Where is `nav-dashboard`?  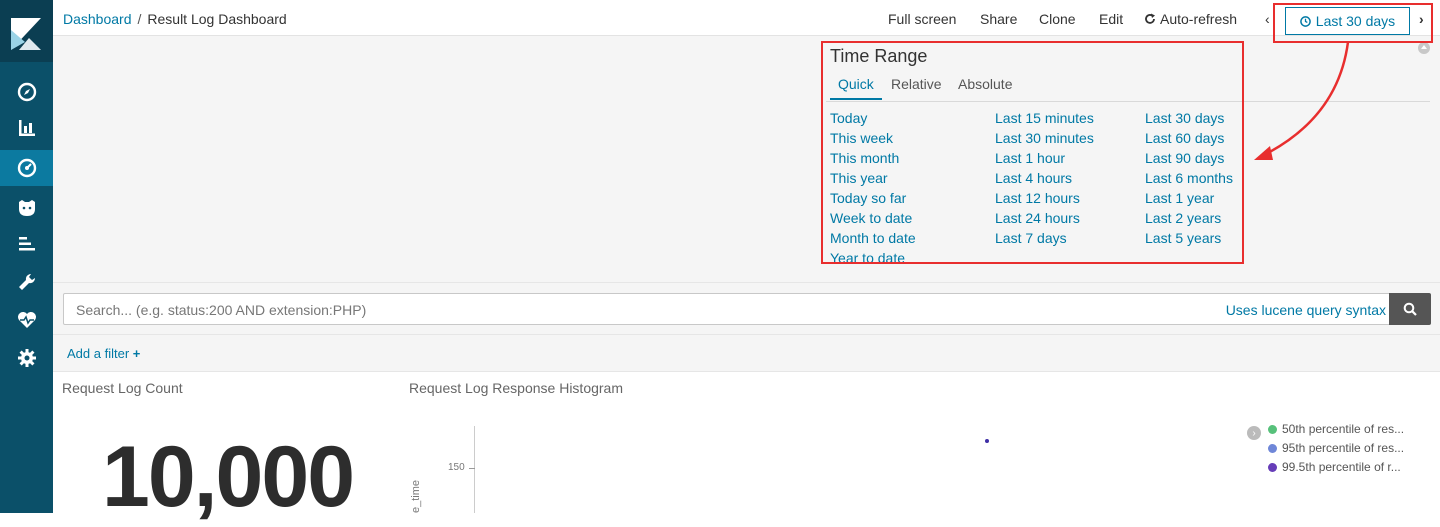 nav-dashboard is located at coordinates (26, 168).